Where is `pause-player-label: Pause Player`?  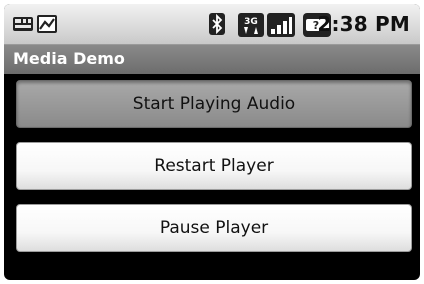 pause-player-label: Pause Player is located at coordinates (214, 228).